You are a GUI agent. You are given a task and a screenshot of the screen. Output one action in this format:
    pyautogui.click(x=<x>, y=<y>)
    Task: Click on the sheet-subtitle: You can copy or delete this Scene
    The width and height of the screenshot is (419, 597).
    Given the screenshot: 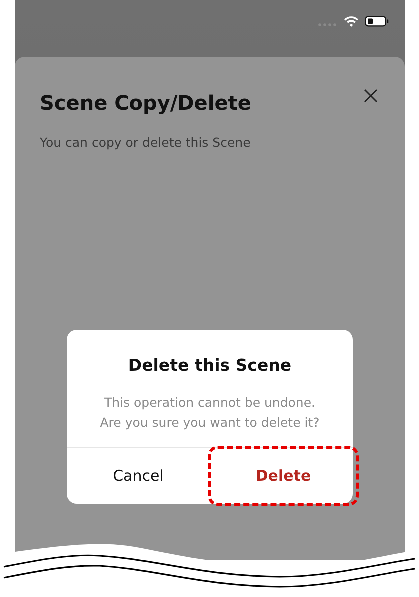 What is the action you would take?
    pyautogui.click(x=146, y=142)
    